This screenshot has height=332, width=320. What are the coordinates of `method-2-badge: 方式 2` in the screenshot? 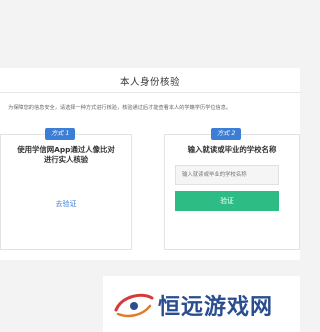 It's located at (226, 134).